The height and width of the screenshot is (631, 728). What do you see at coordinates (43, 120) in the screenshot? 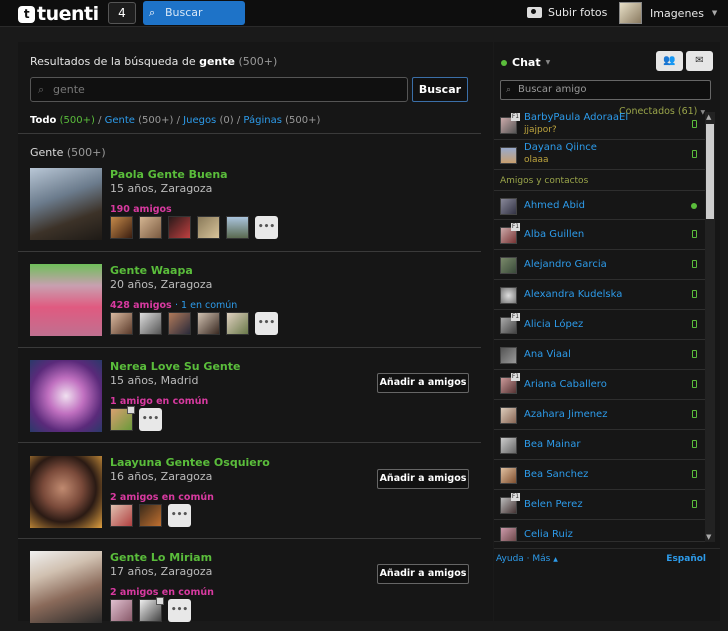
I see `filter-all: Todo` at bounding box center [43, 120].